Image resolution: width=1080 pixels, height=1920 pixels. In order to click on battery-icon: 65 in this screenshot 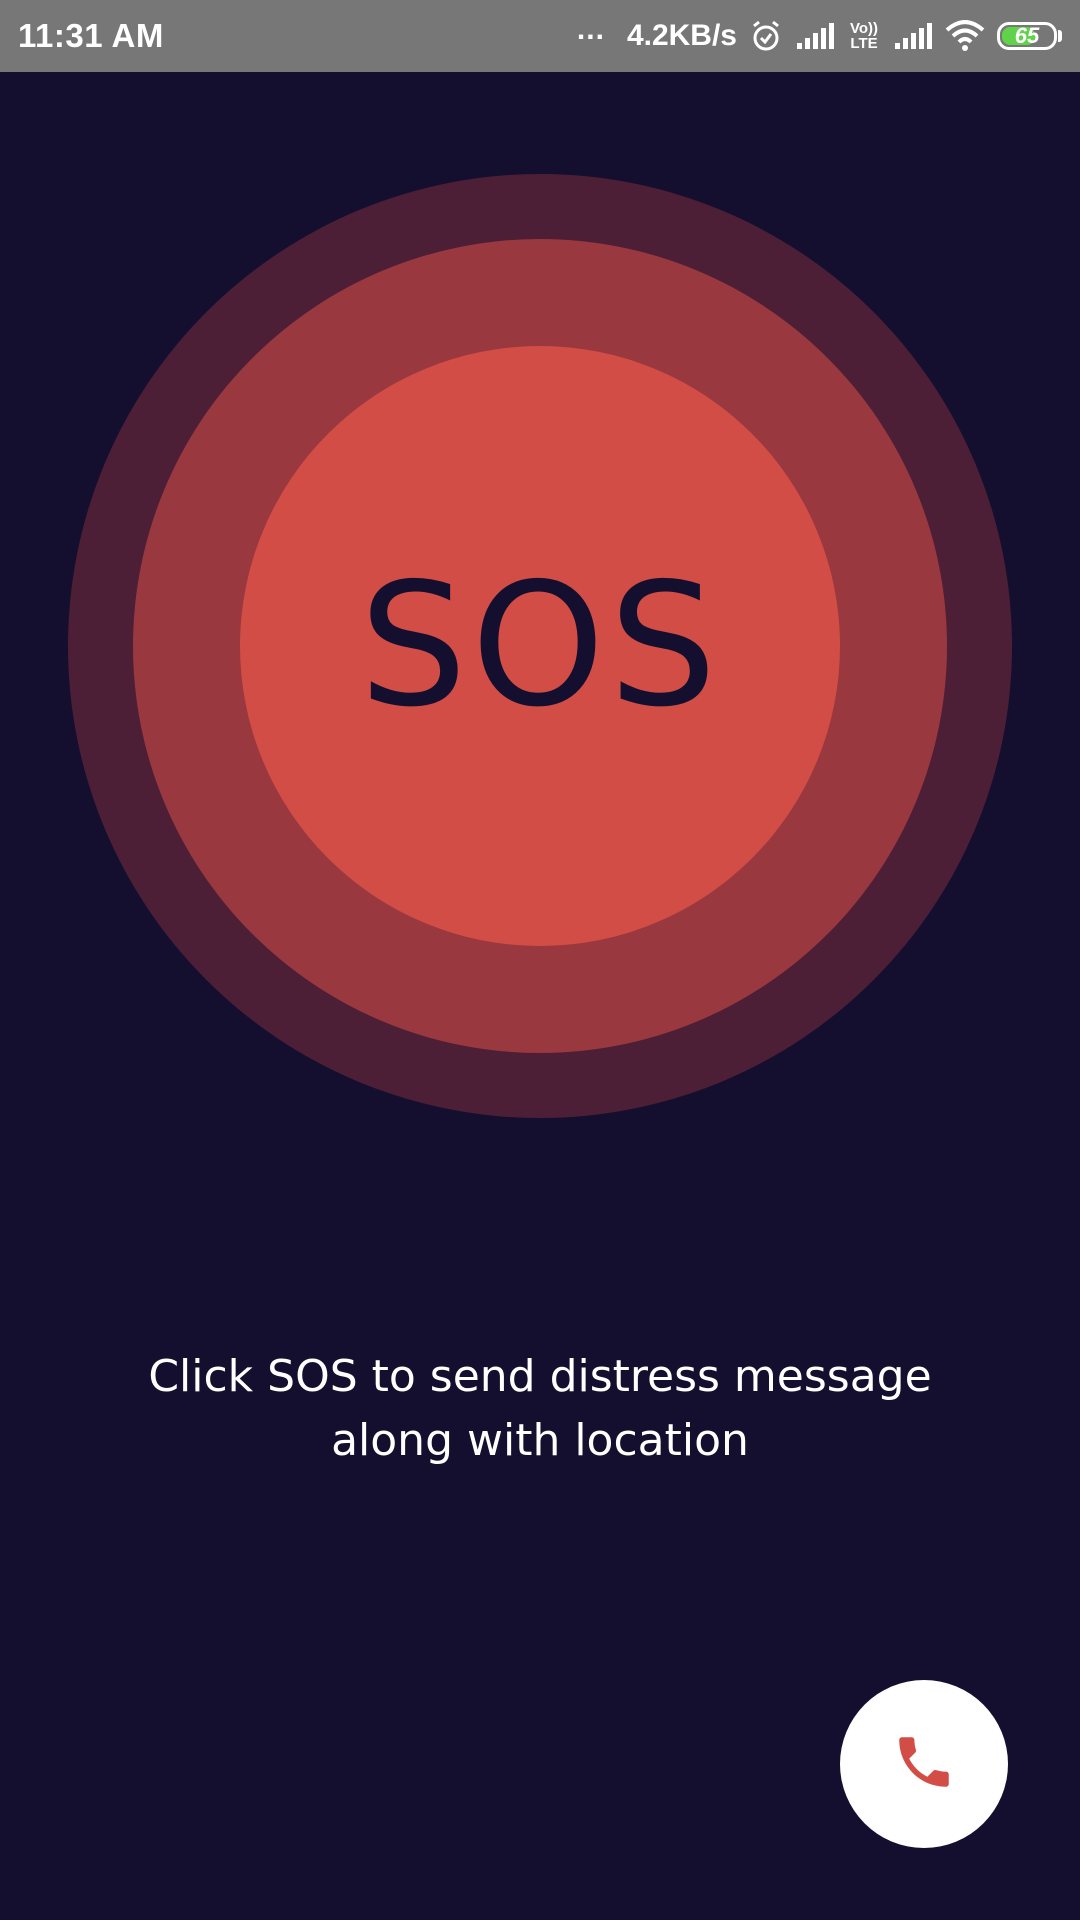, I will do `click(1029, 36)`.